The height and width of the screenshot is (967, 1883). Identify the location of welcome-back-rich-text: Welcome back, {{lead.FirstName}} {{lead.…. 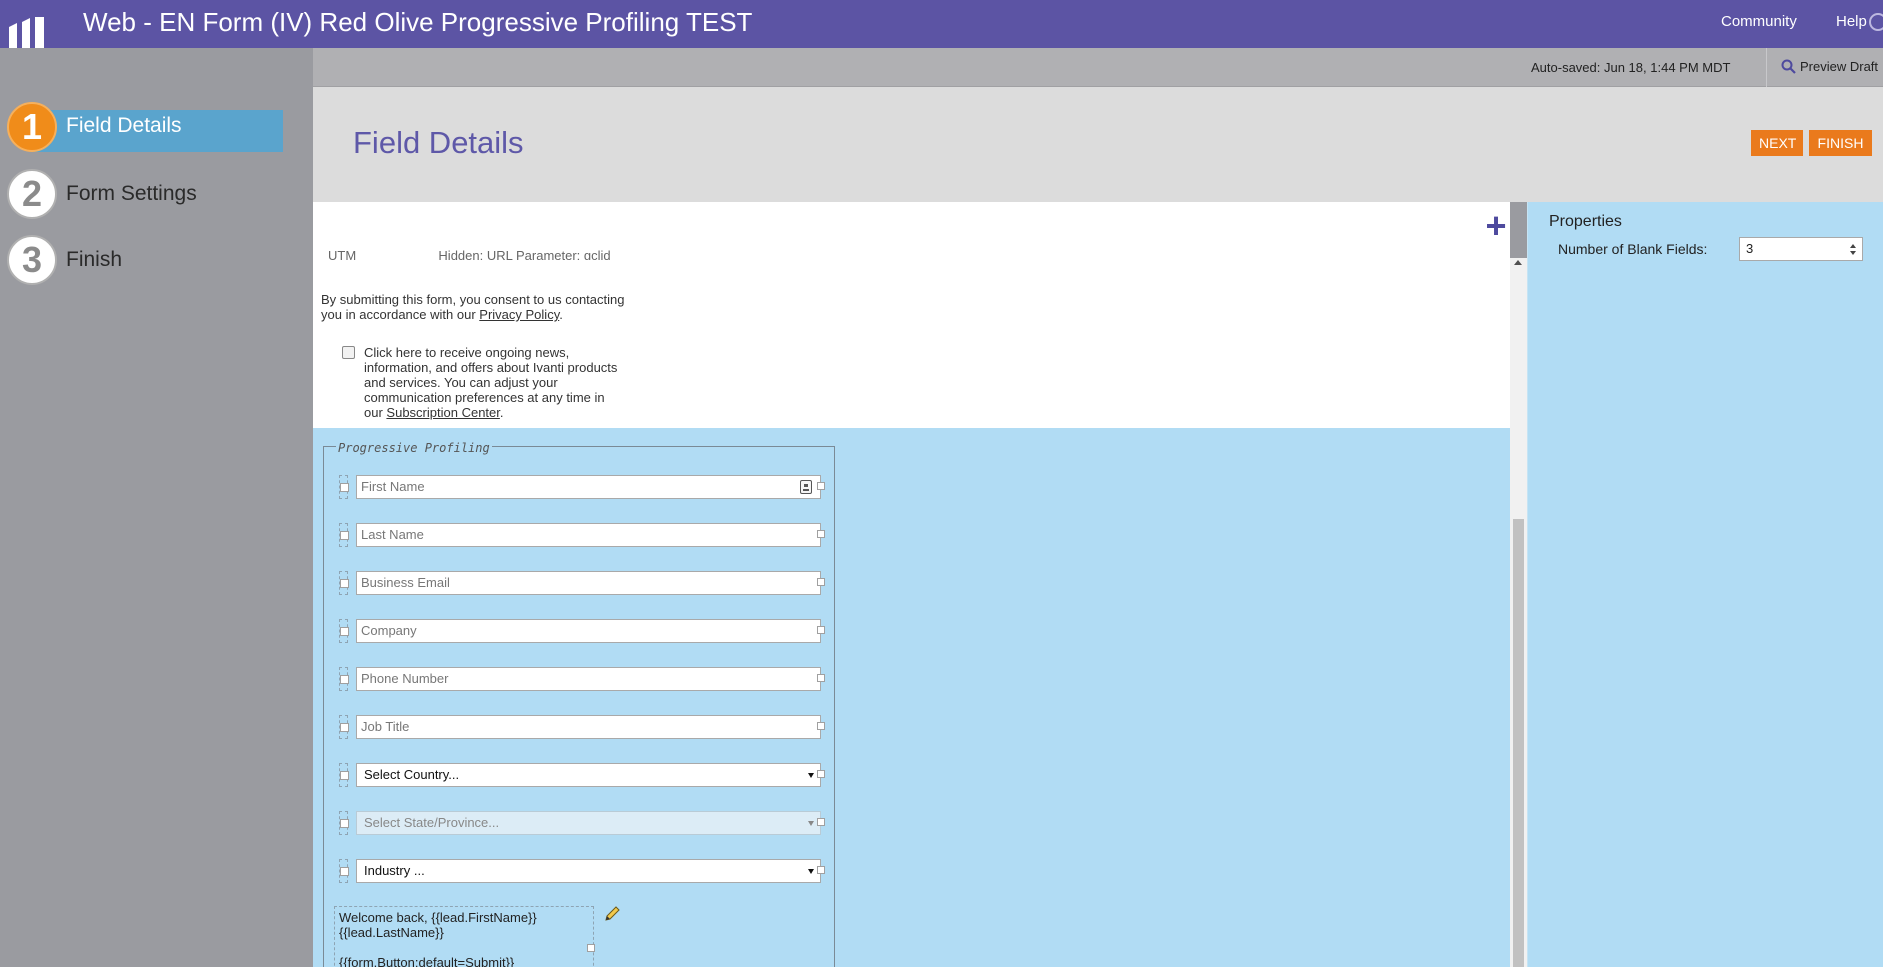
(464, 936).